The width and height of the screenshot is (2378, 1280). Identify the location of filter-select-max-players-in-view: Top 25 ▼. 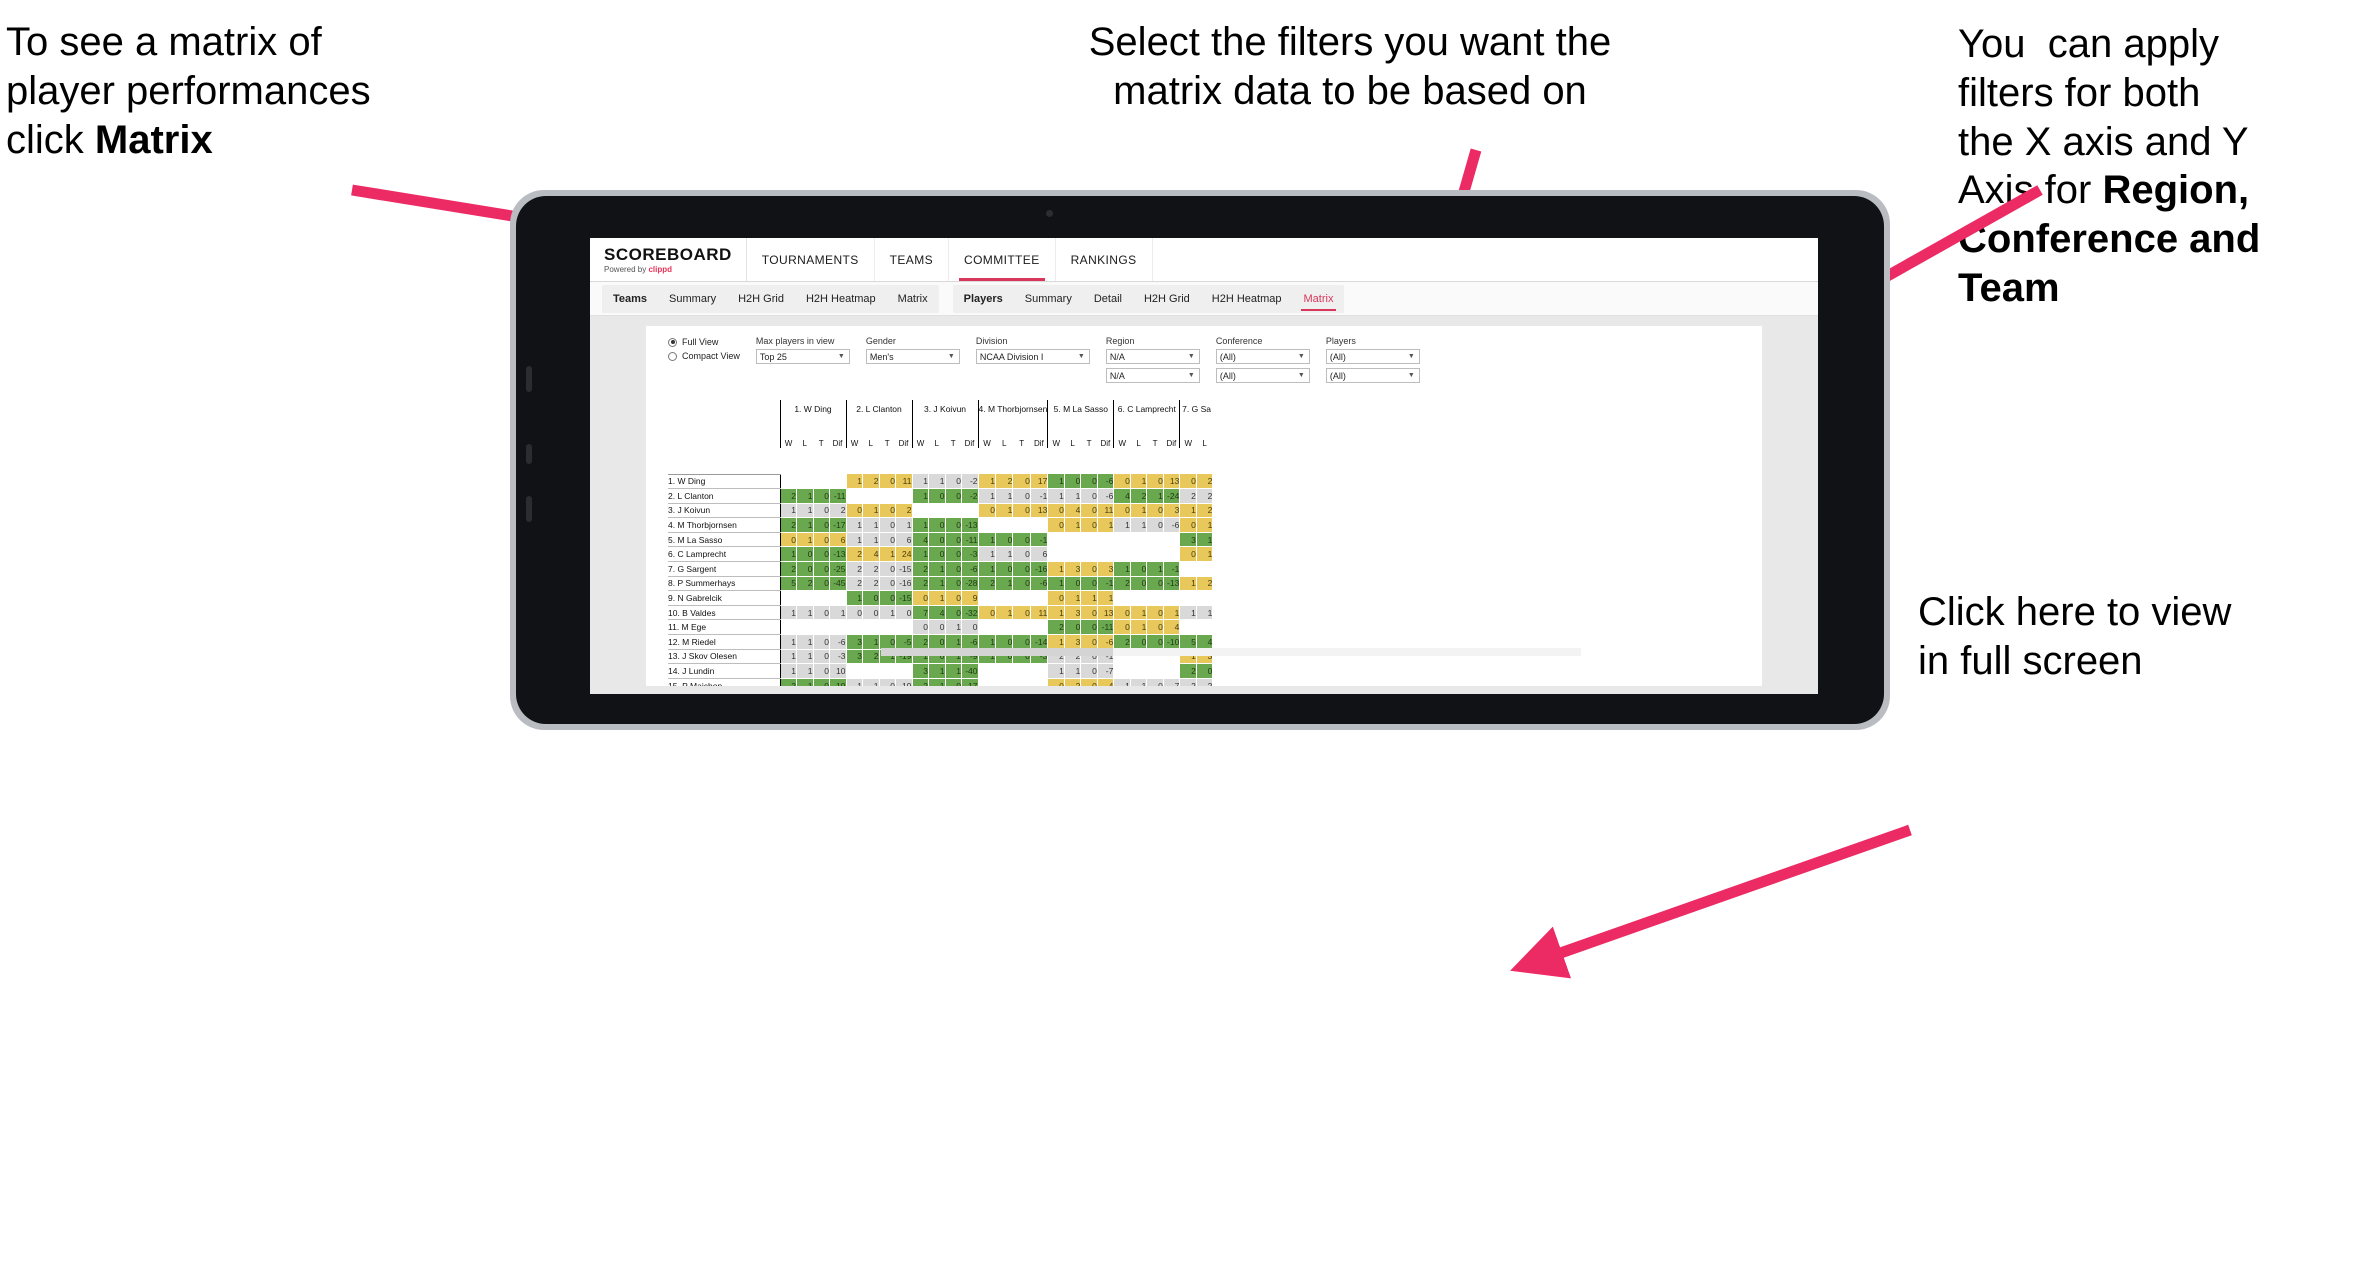
(802, 356).